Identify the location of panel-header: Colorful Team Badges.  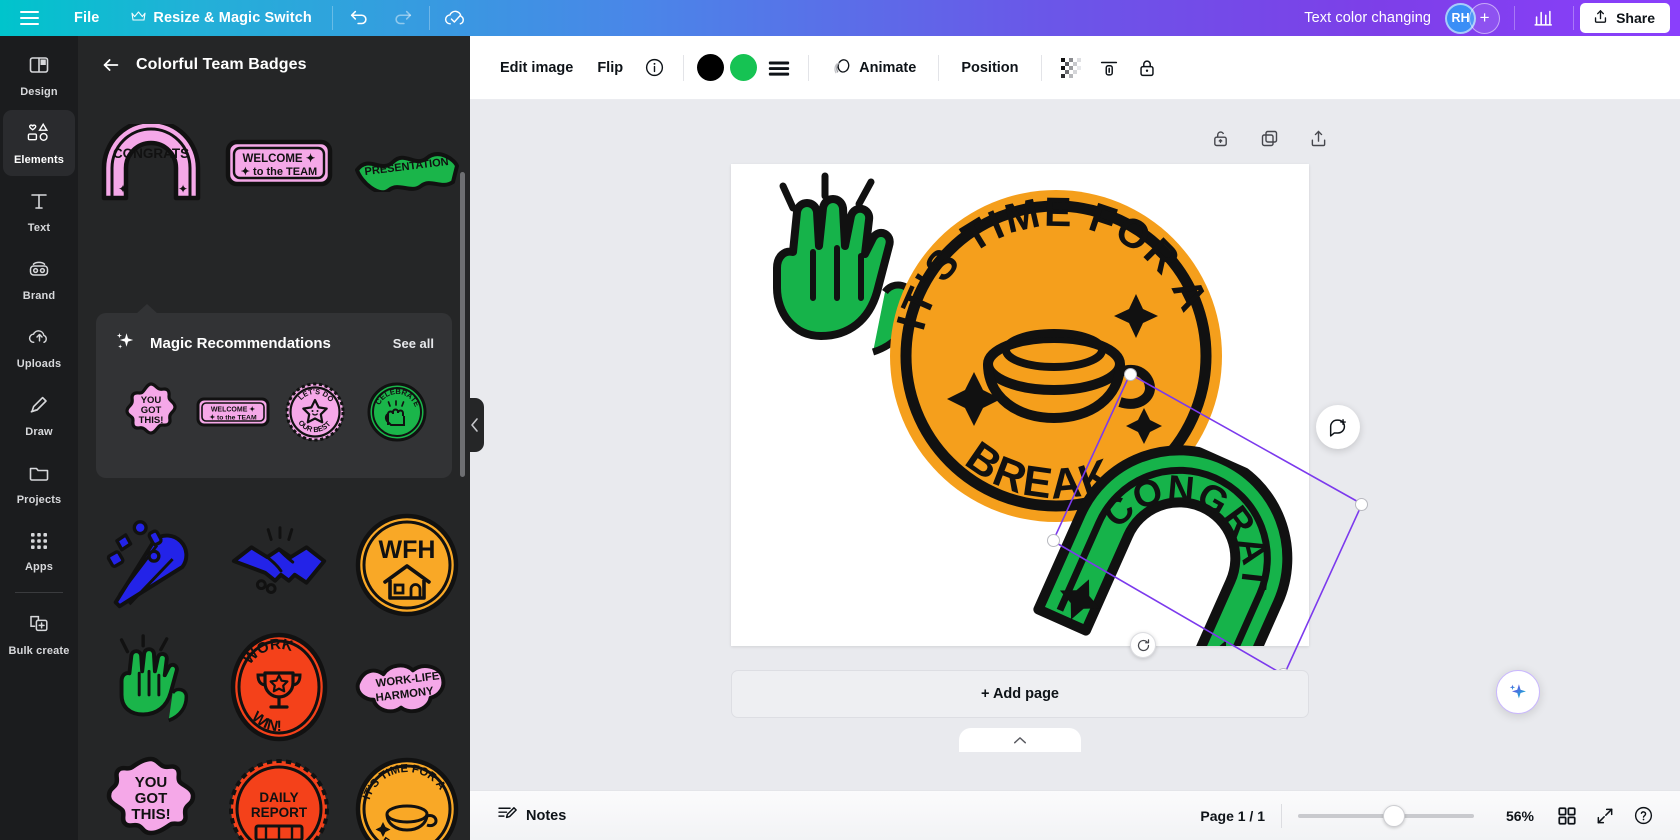
(274, 65).